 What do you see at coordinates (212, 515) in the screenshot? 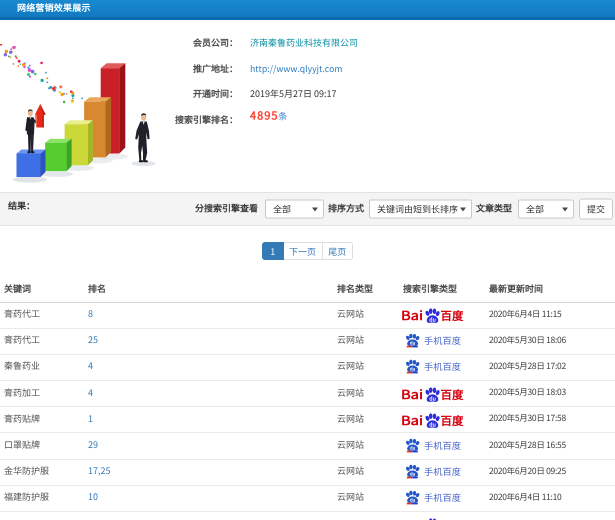
I see `rank-cell` at bounding box center [212, 515].